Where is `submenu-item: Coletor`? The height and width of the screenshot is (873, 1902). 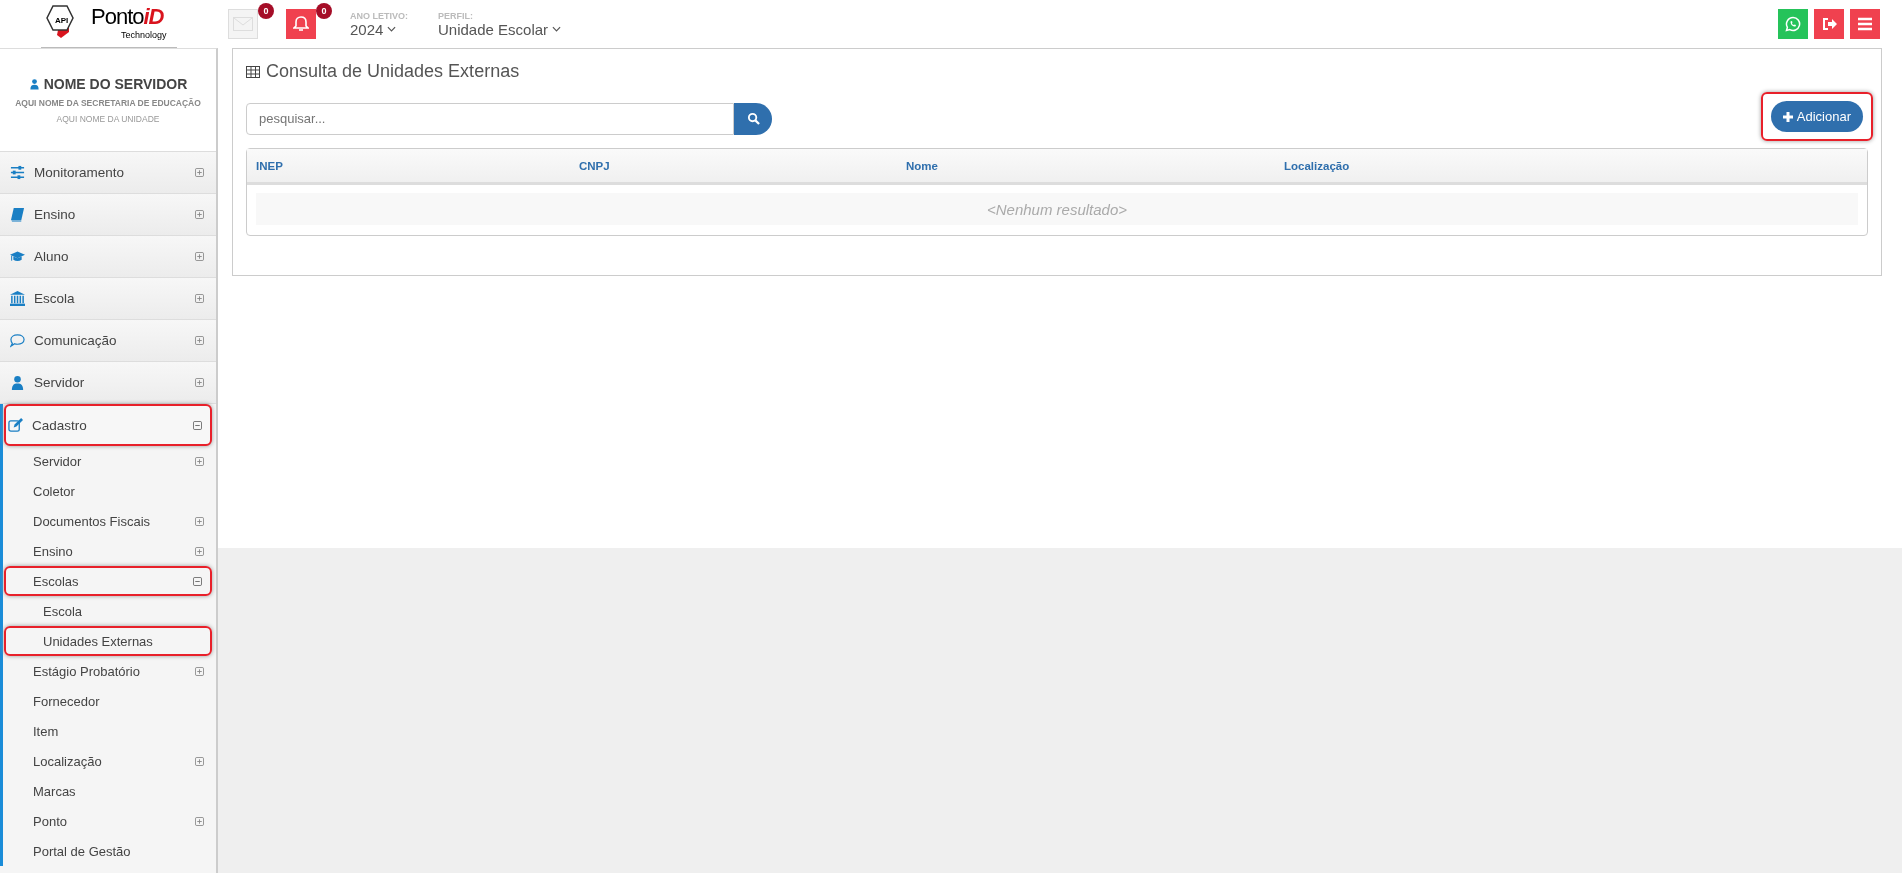 submenu-item: Coletor is located at coordinates (109, 491).